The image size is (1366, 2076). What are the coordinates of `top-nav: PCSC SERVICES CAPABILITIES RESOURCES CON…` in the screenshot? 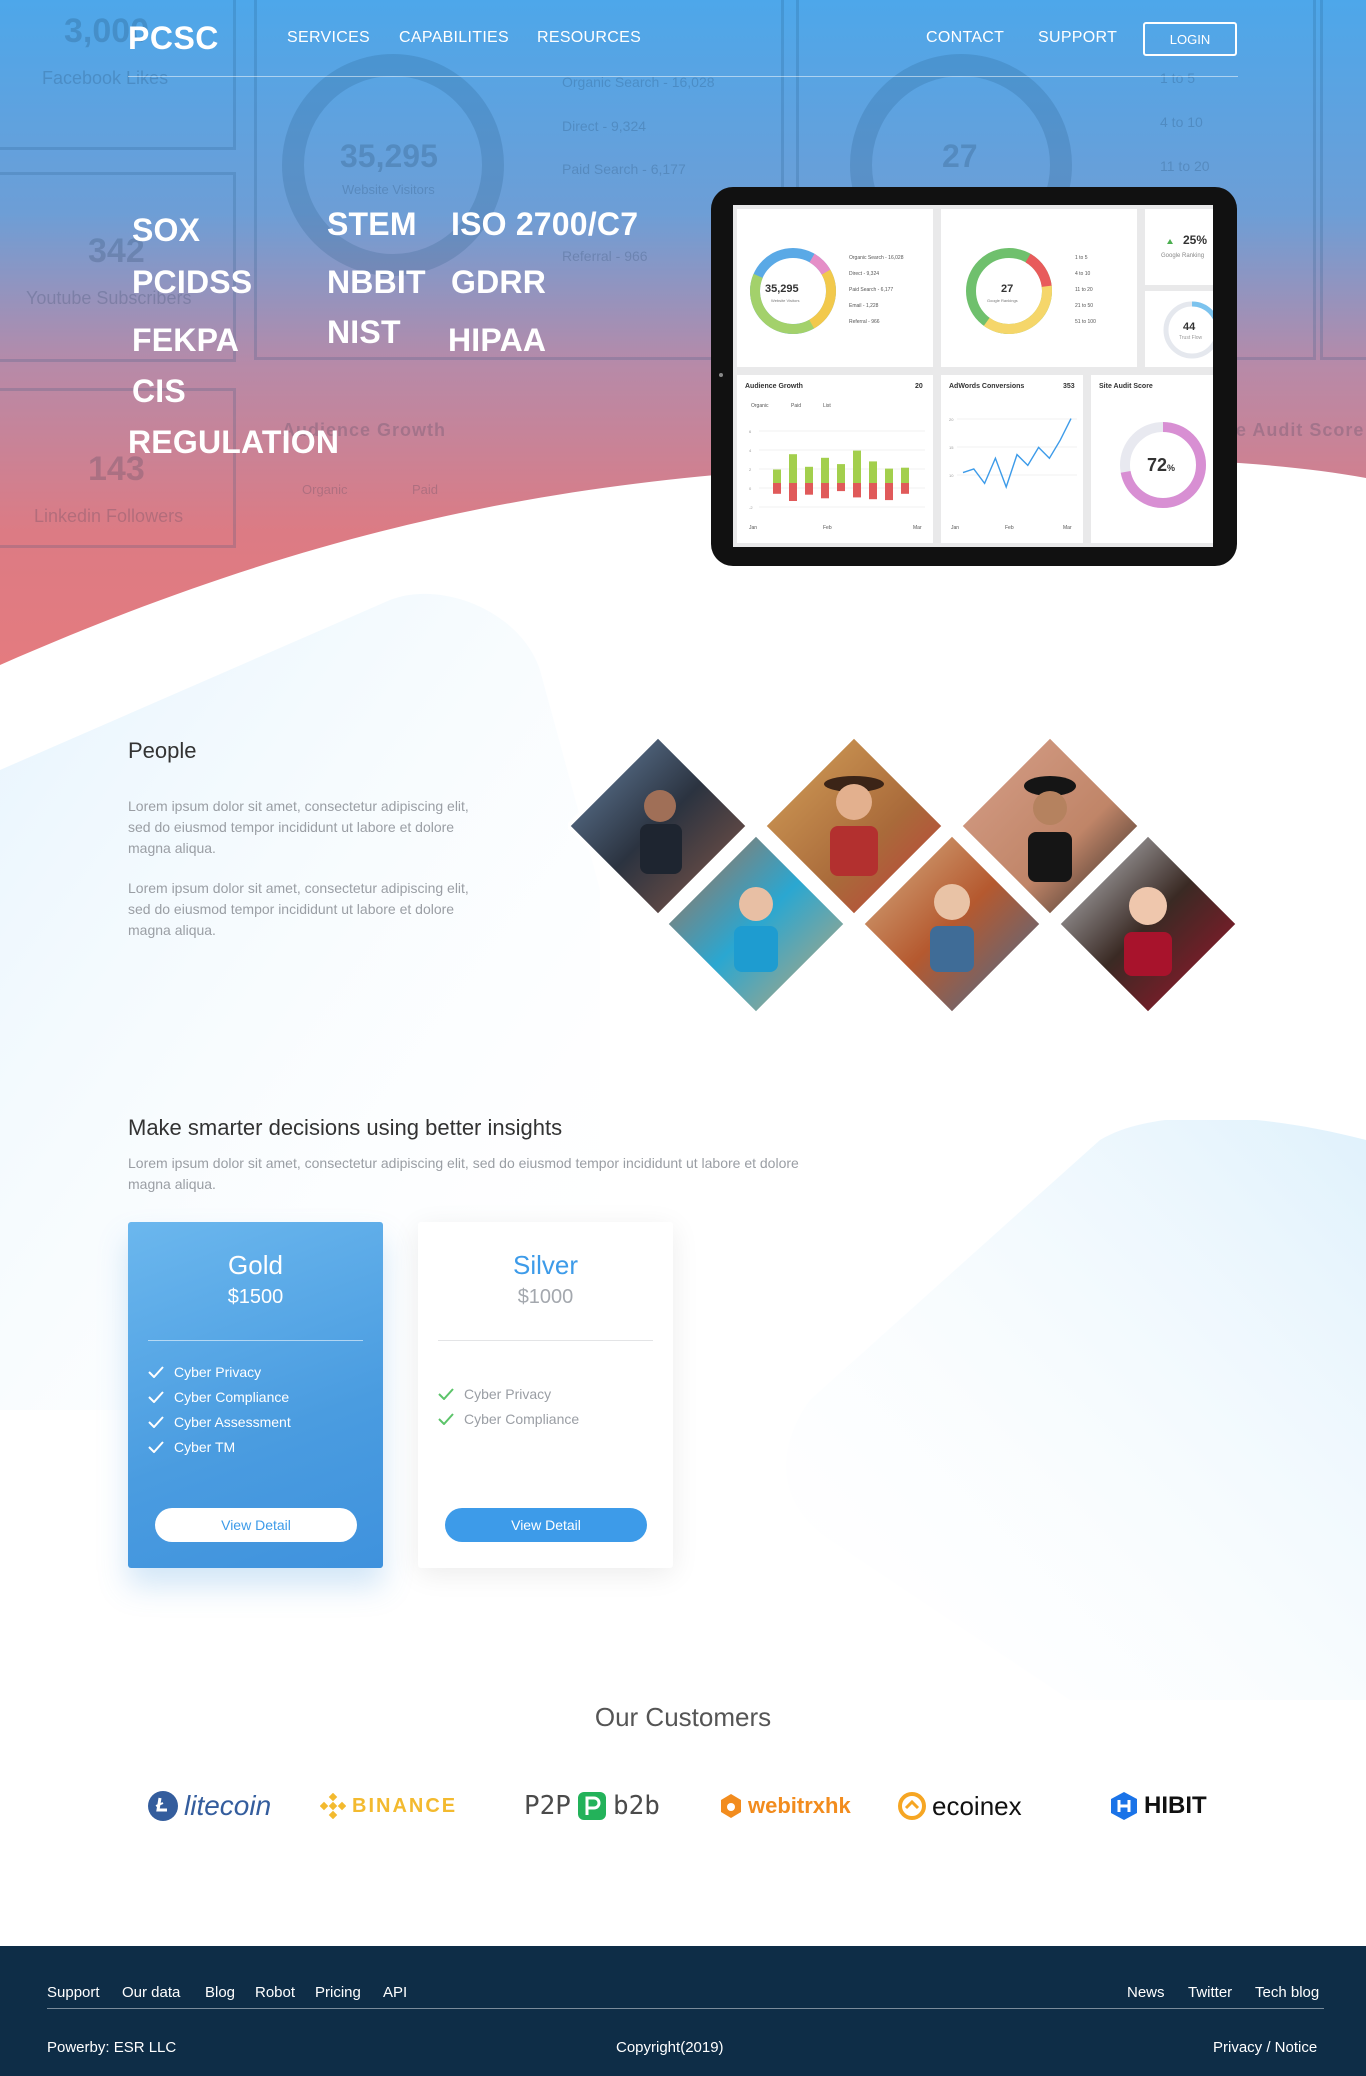 It's located at (683, 39).